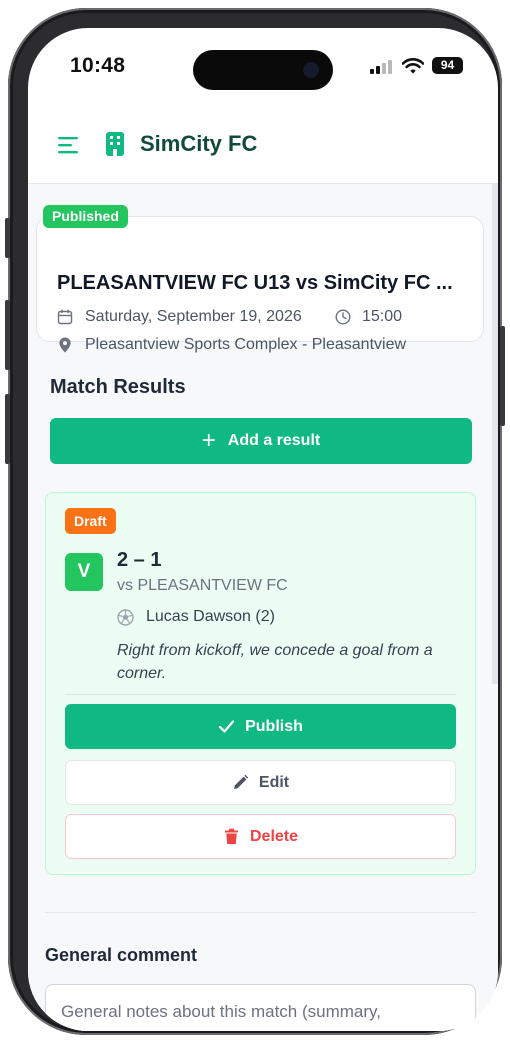  Describe the element at coordinates (274, 836) in the screenshot. I see `delete-label: Delete` at that location.